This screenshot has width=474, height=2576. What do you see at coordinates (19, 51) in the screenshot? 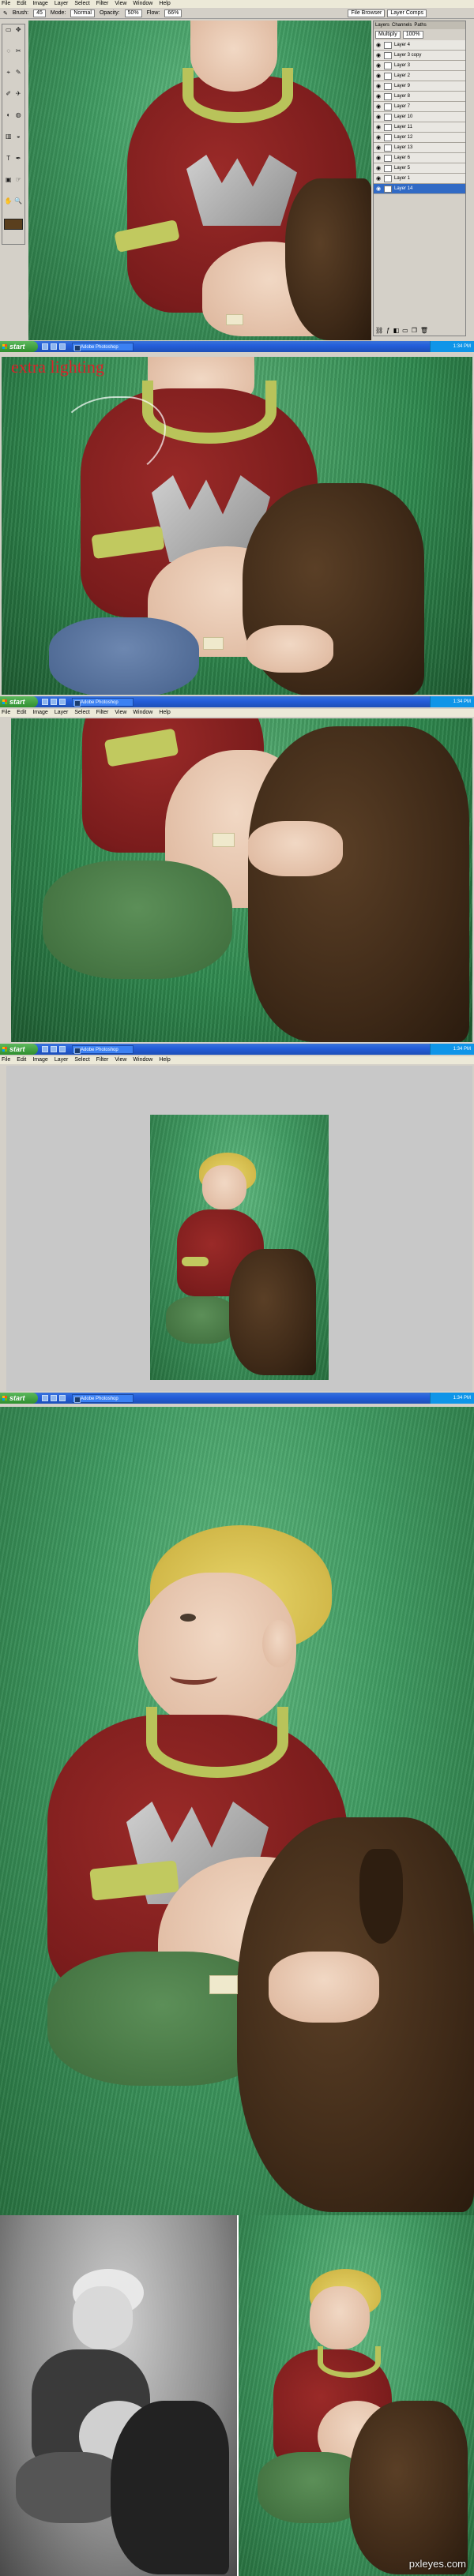
I see `crop-tool-icon: ✂` at bounding box center [19, 51].